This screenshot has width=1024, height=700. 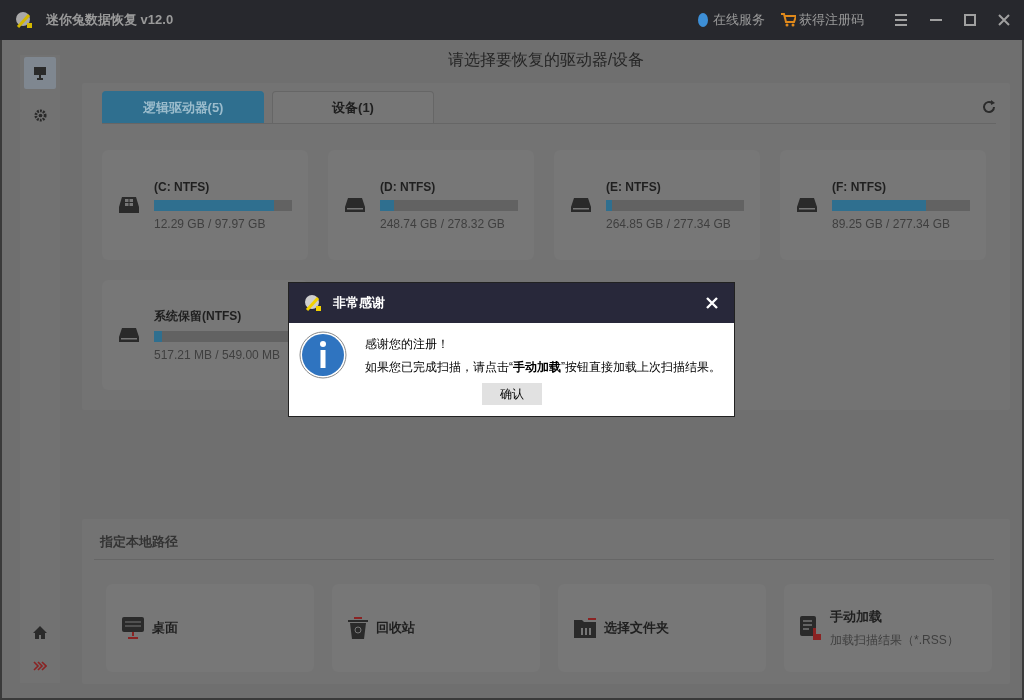 I want to click on settings-icon, so click(x=40, y=115).